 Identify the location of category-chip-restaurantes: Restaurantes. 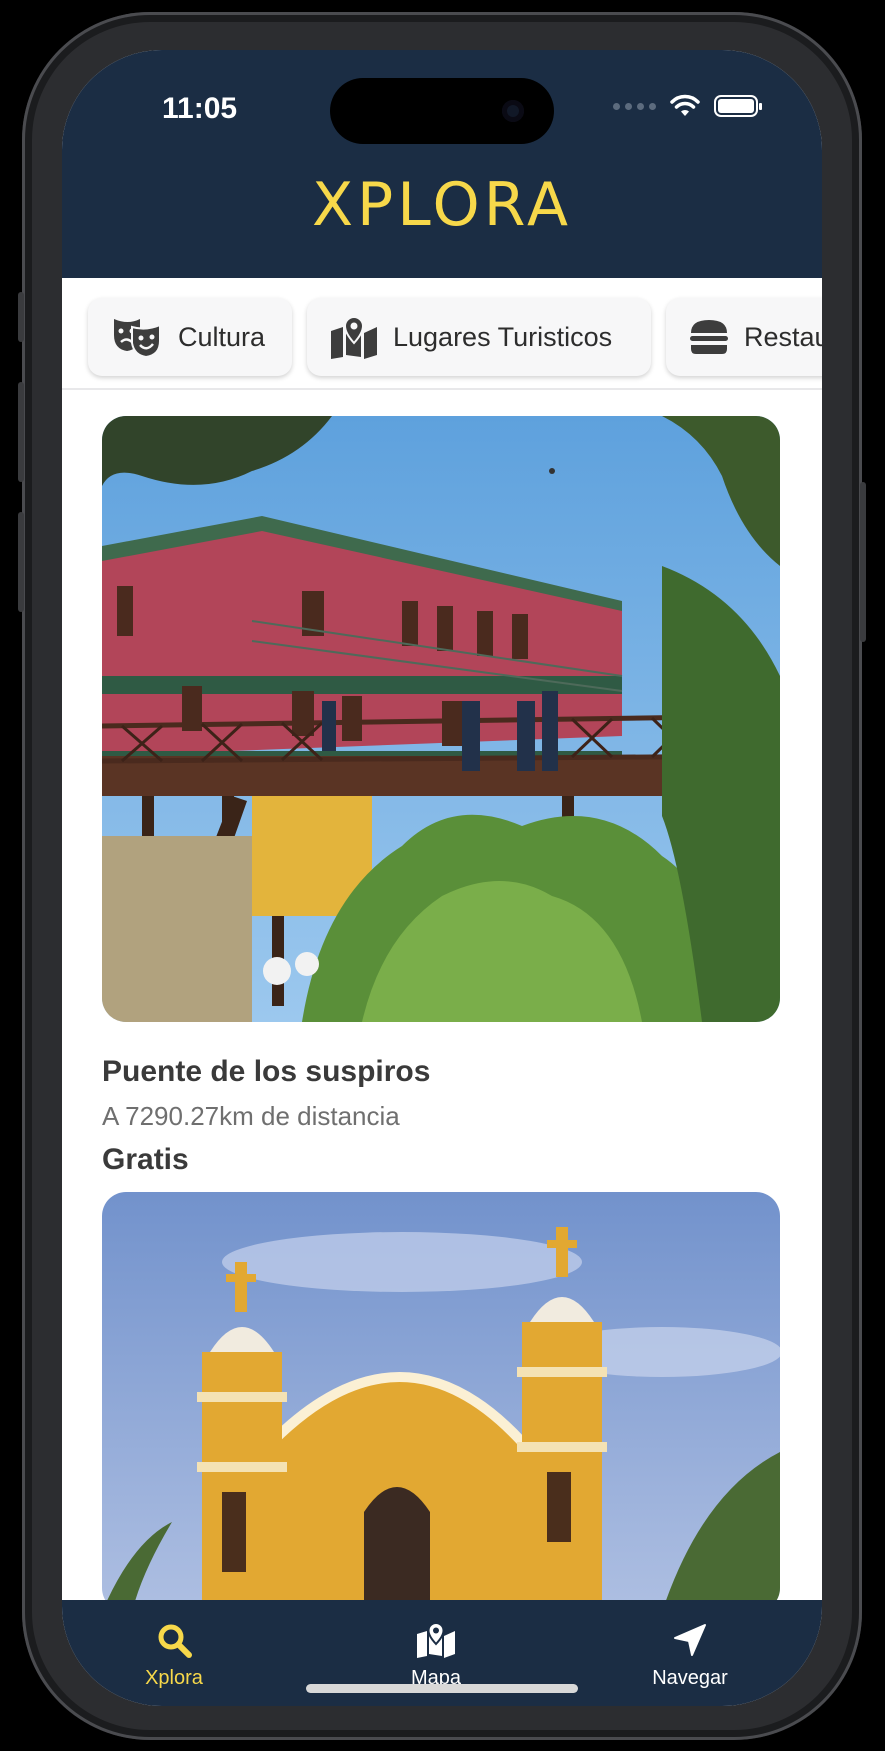
(744, 337).